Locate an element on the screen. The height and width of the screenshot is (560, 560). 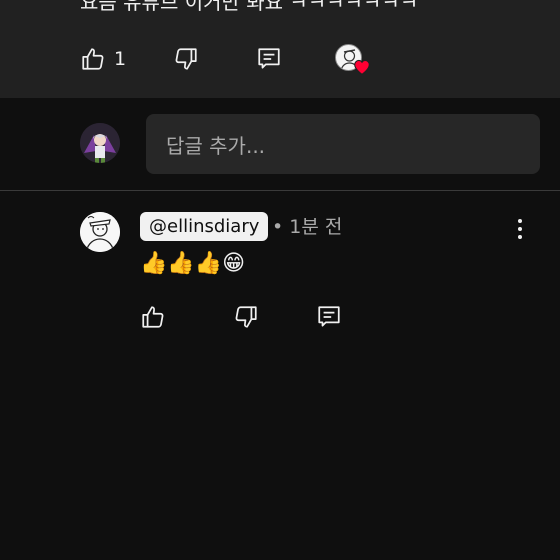
parent-comment-actions: 1 is located at coordinates (280, 59).